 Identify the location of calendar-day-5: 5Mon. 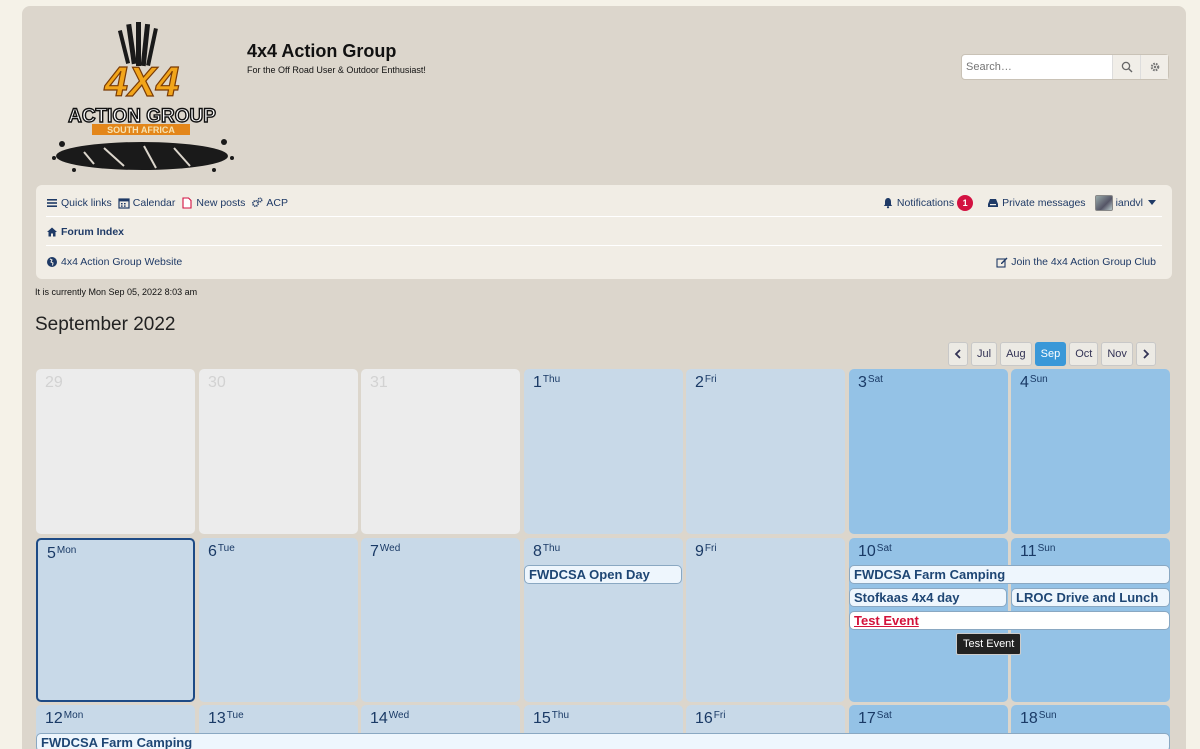
(115, 620).